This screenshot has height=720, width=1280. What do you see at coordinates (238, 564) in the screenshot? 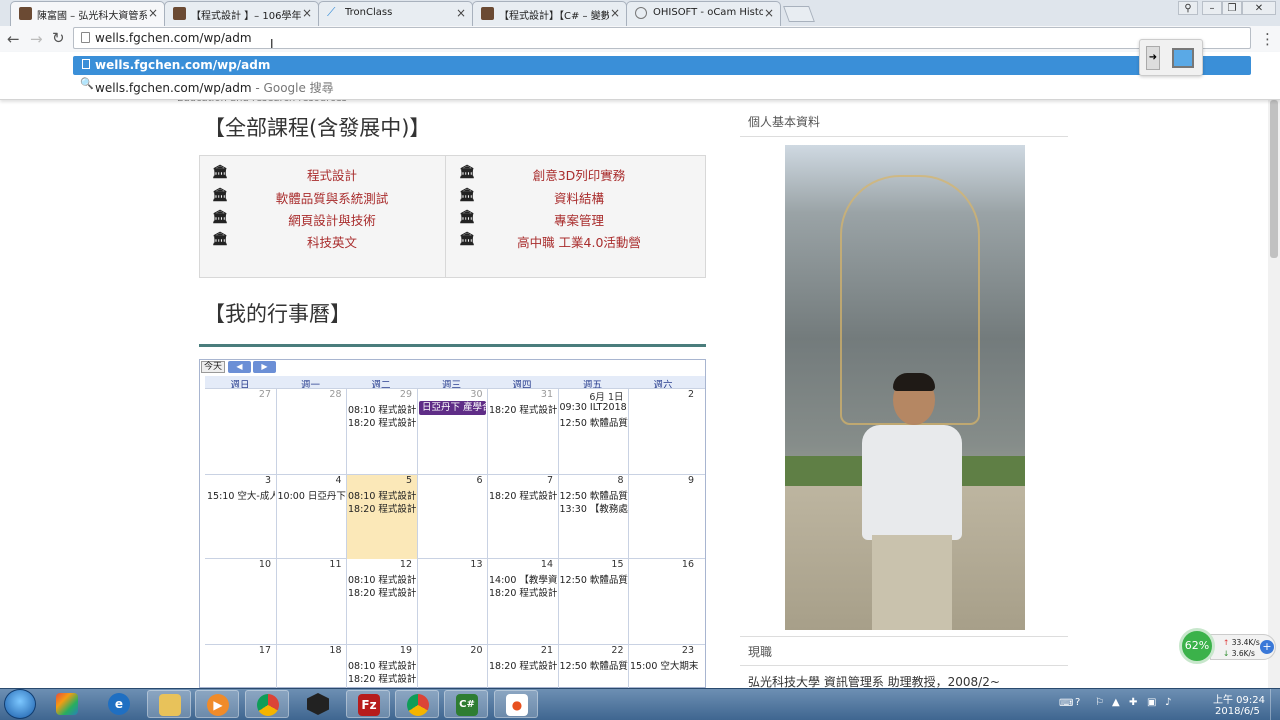
I see `day-number: 10` at bounding box center [238, 564].